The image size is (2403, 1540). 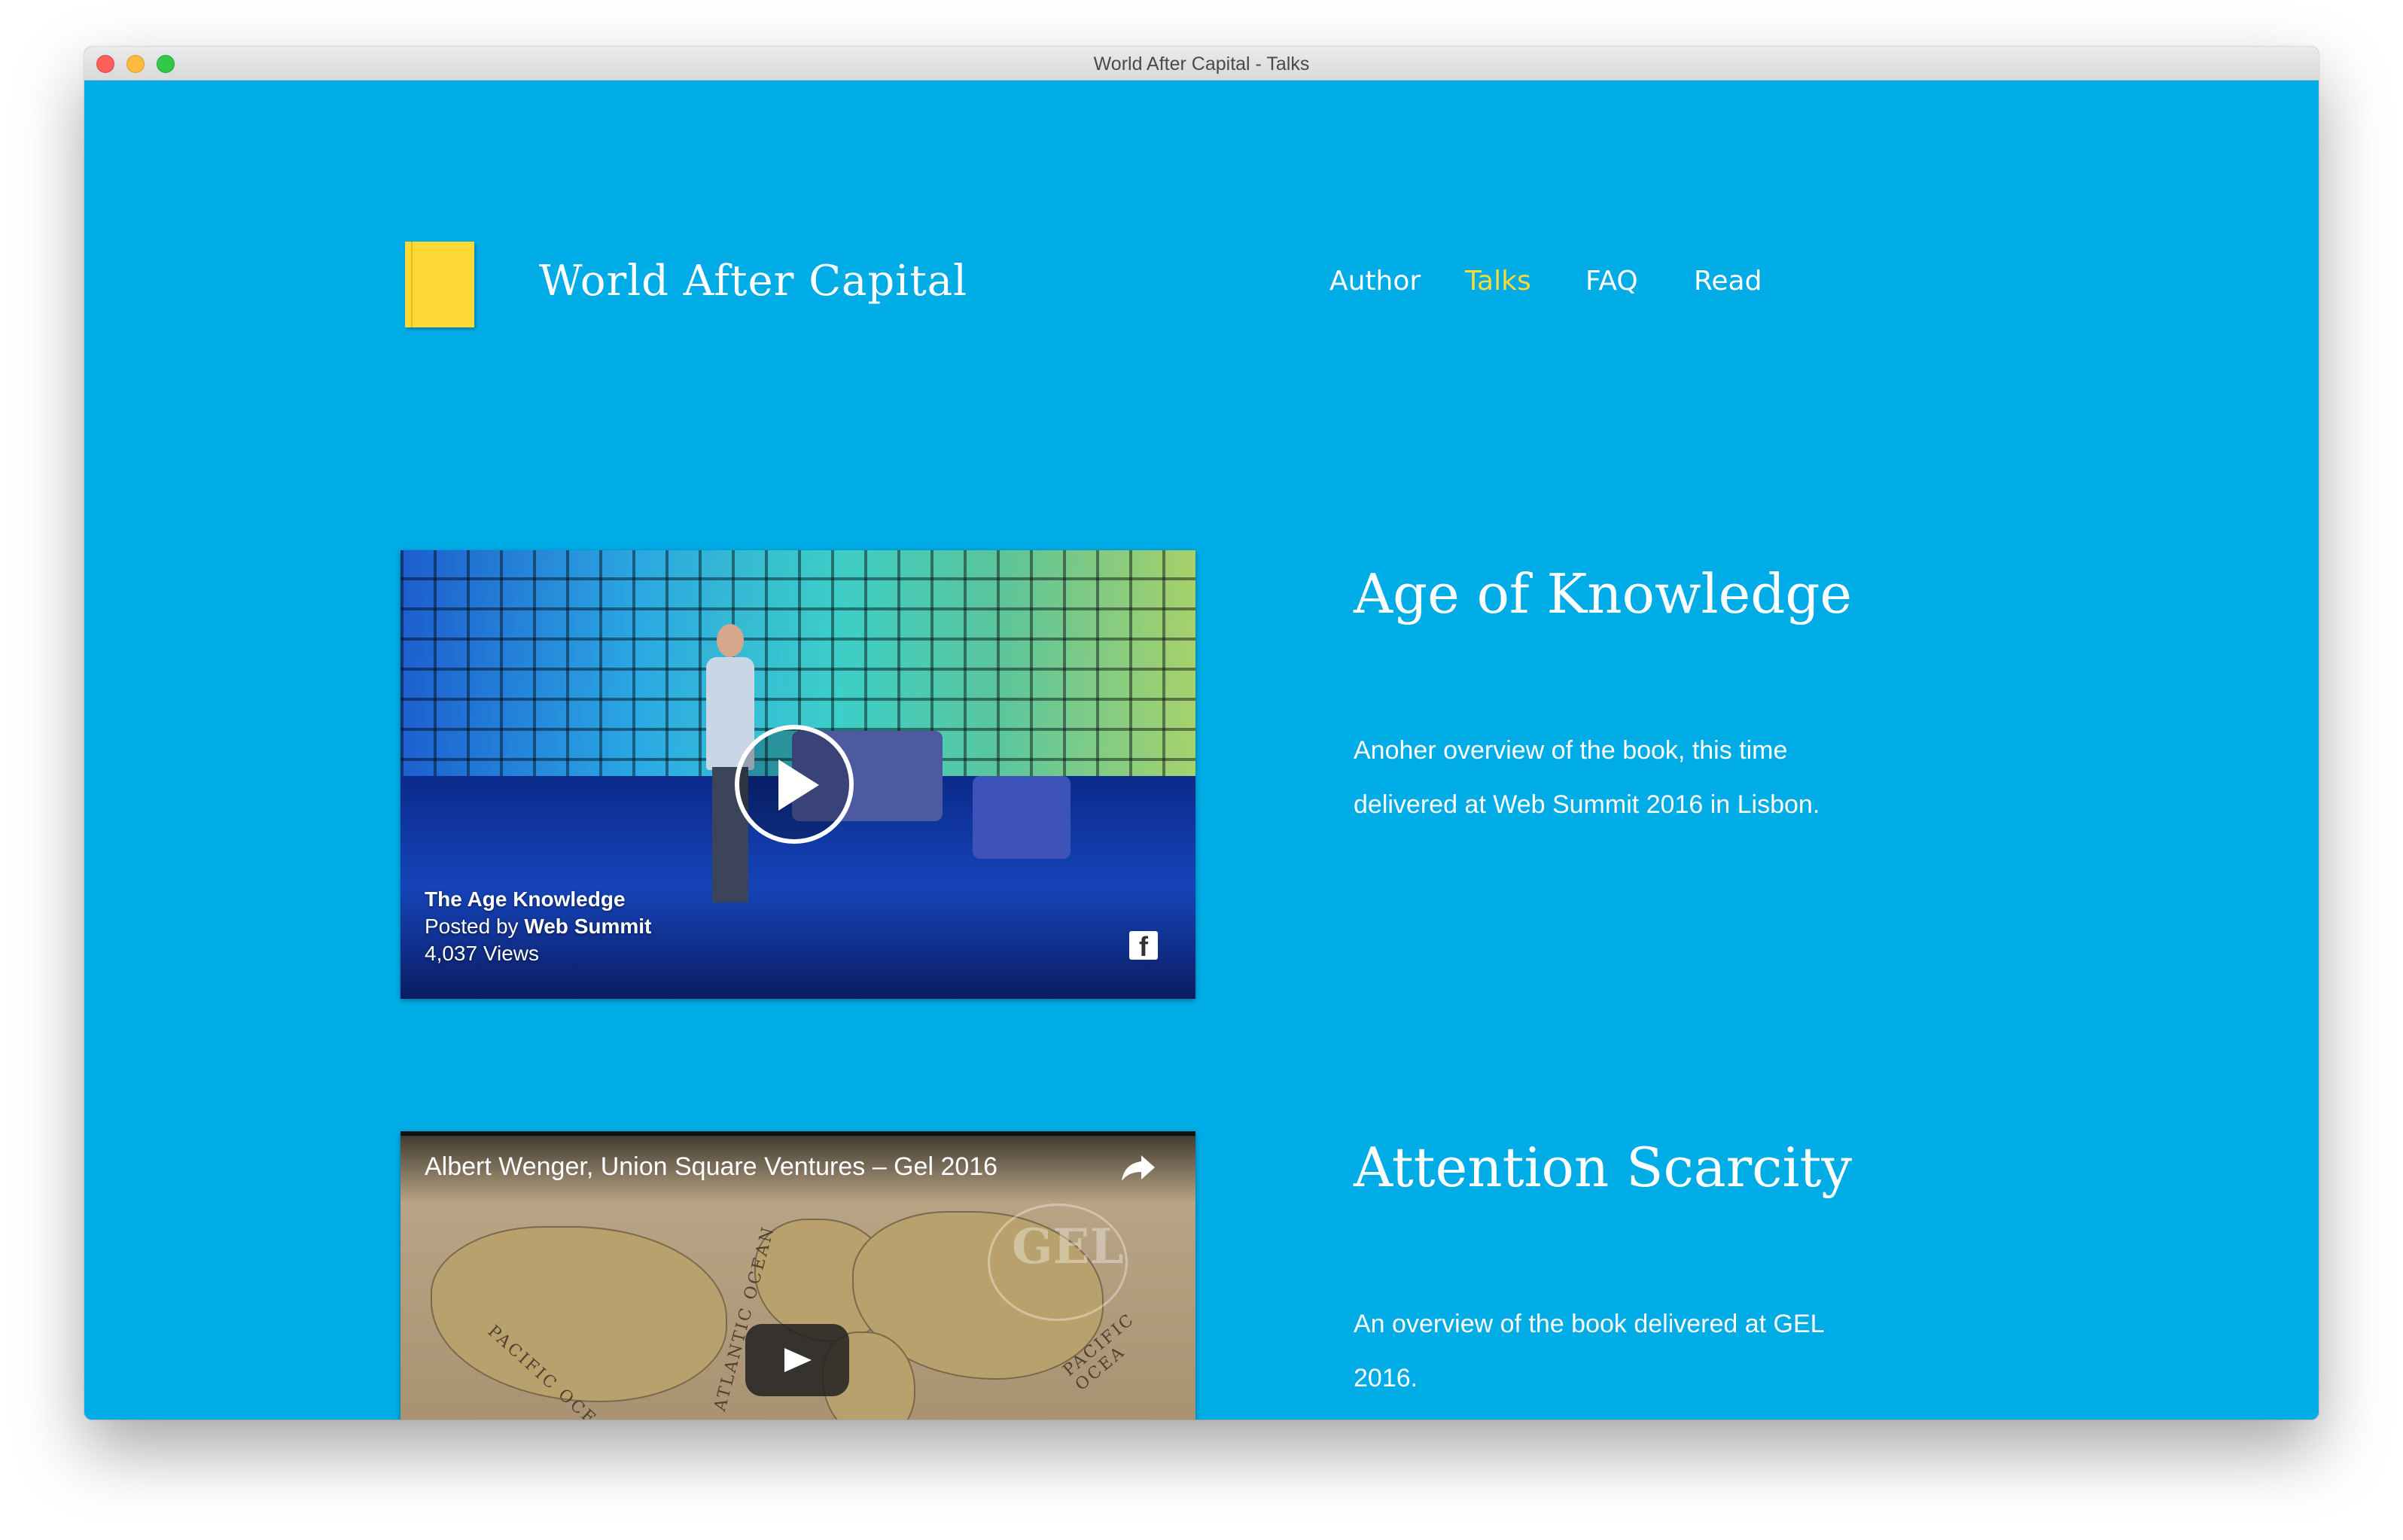 What do you see at coordinates (794, 784) in the screenshot?
I see `play-icon` at bounding box center [794, 784].